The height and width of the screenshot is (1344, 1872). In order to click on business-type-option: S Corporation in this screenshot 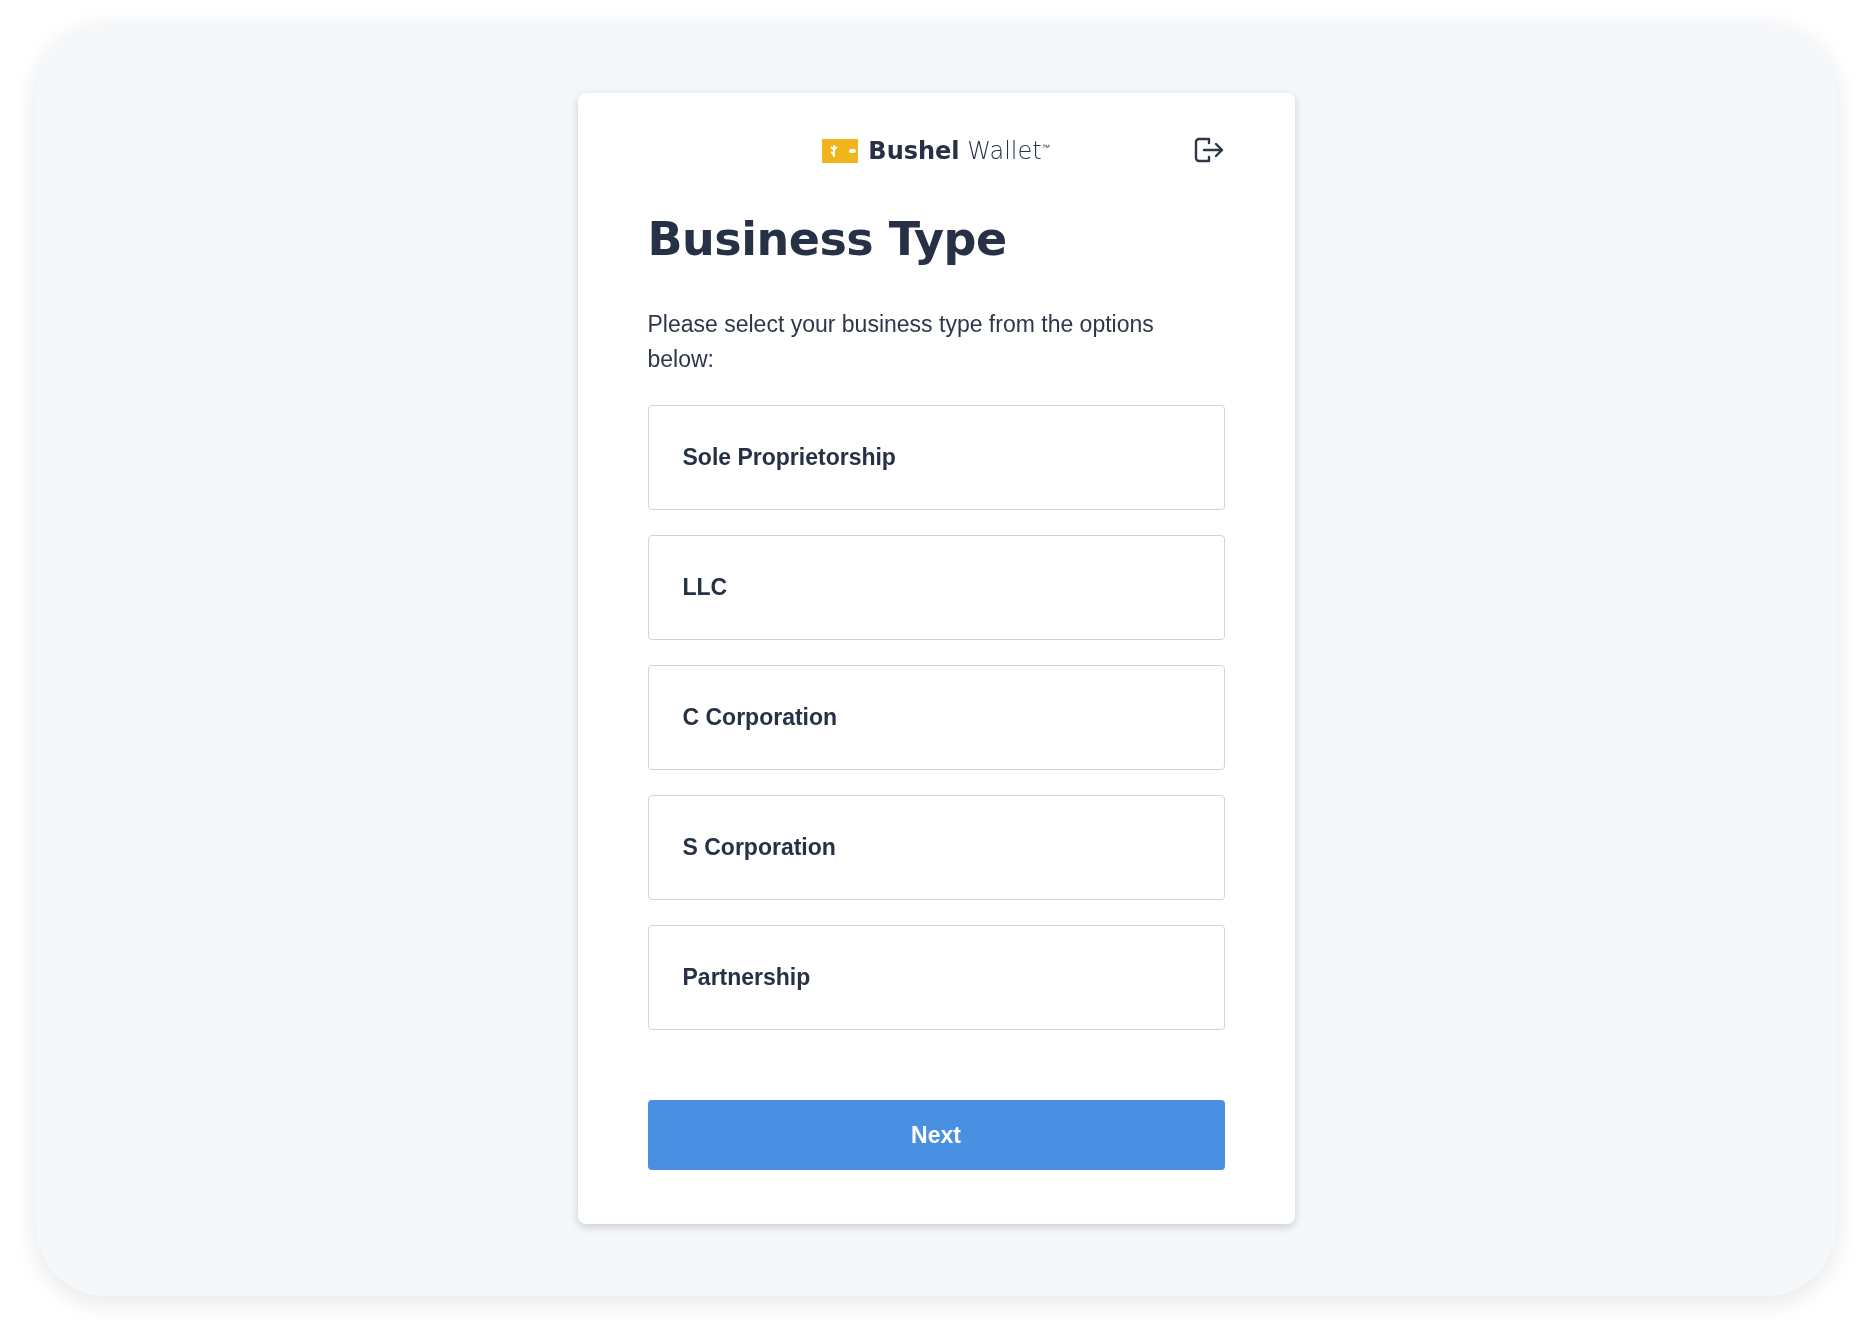, I will do `click(936, 847)`.